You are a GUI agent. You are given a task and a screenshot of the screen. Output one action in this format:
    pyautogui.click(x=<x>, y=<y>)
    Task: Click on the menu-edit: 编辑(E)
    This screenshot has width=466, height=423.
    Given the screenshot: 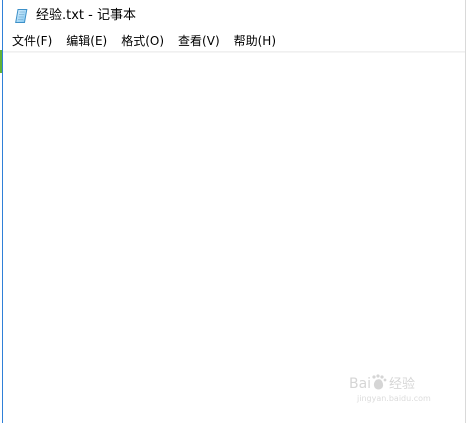 What is the action you would take?
    pyautogui.click(x=86, y=41)
    